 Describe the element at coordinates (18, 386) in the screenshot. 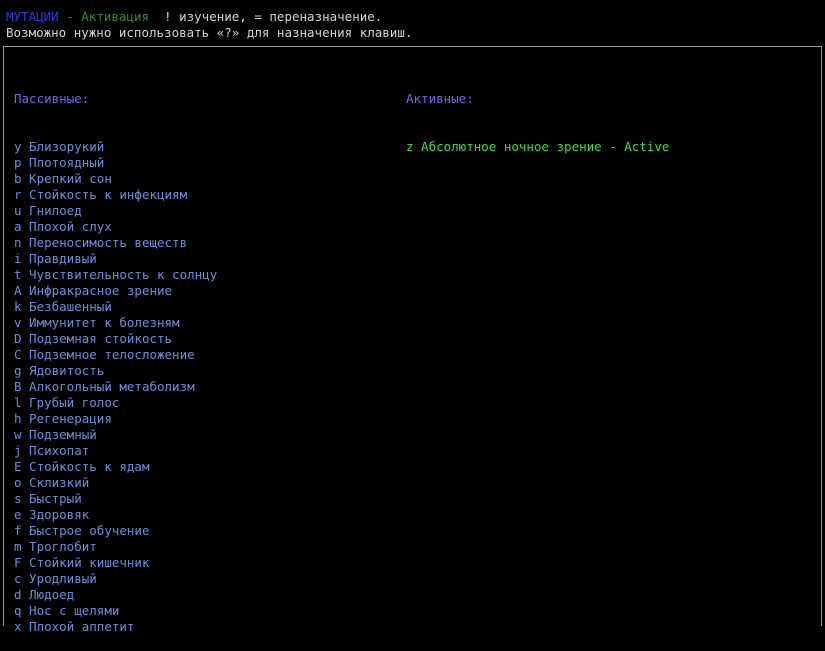

I see `hotkey: B` at that location.